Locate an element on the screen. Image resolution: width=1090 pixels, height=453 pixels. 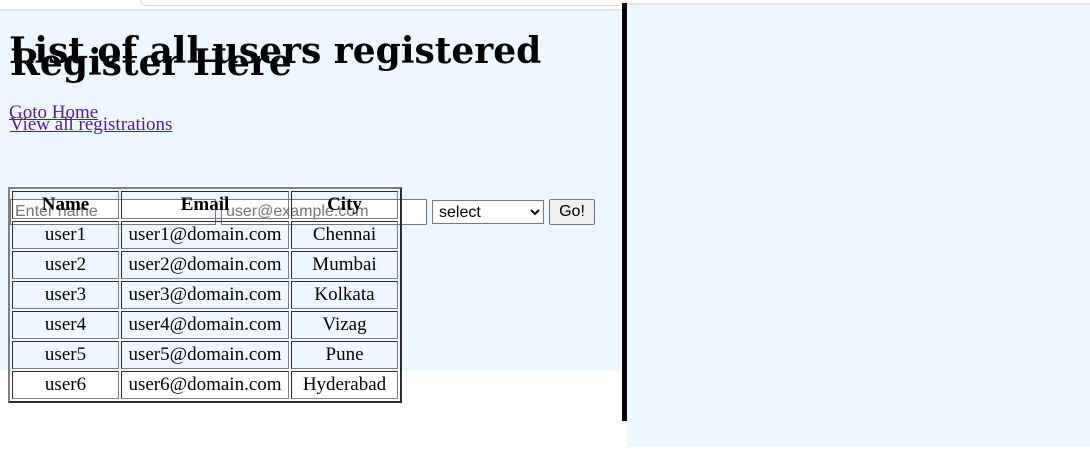
cell-email: user4@domain.com is located at coordinates (205, 325).